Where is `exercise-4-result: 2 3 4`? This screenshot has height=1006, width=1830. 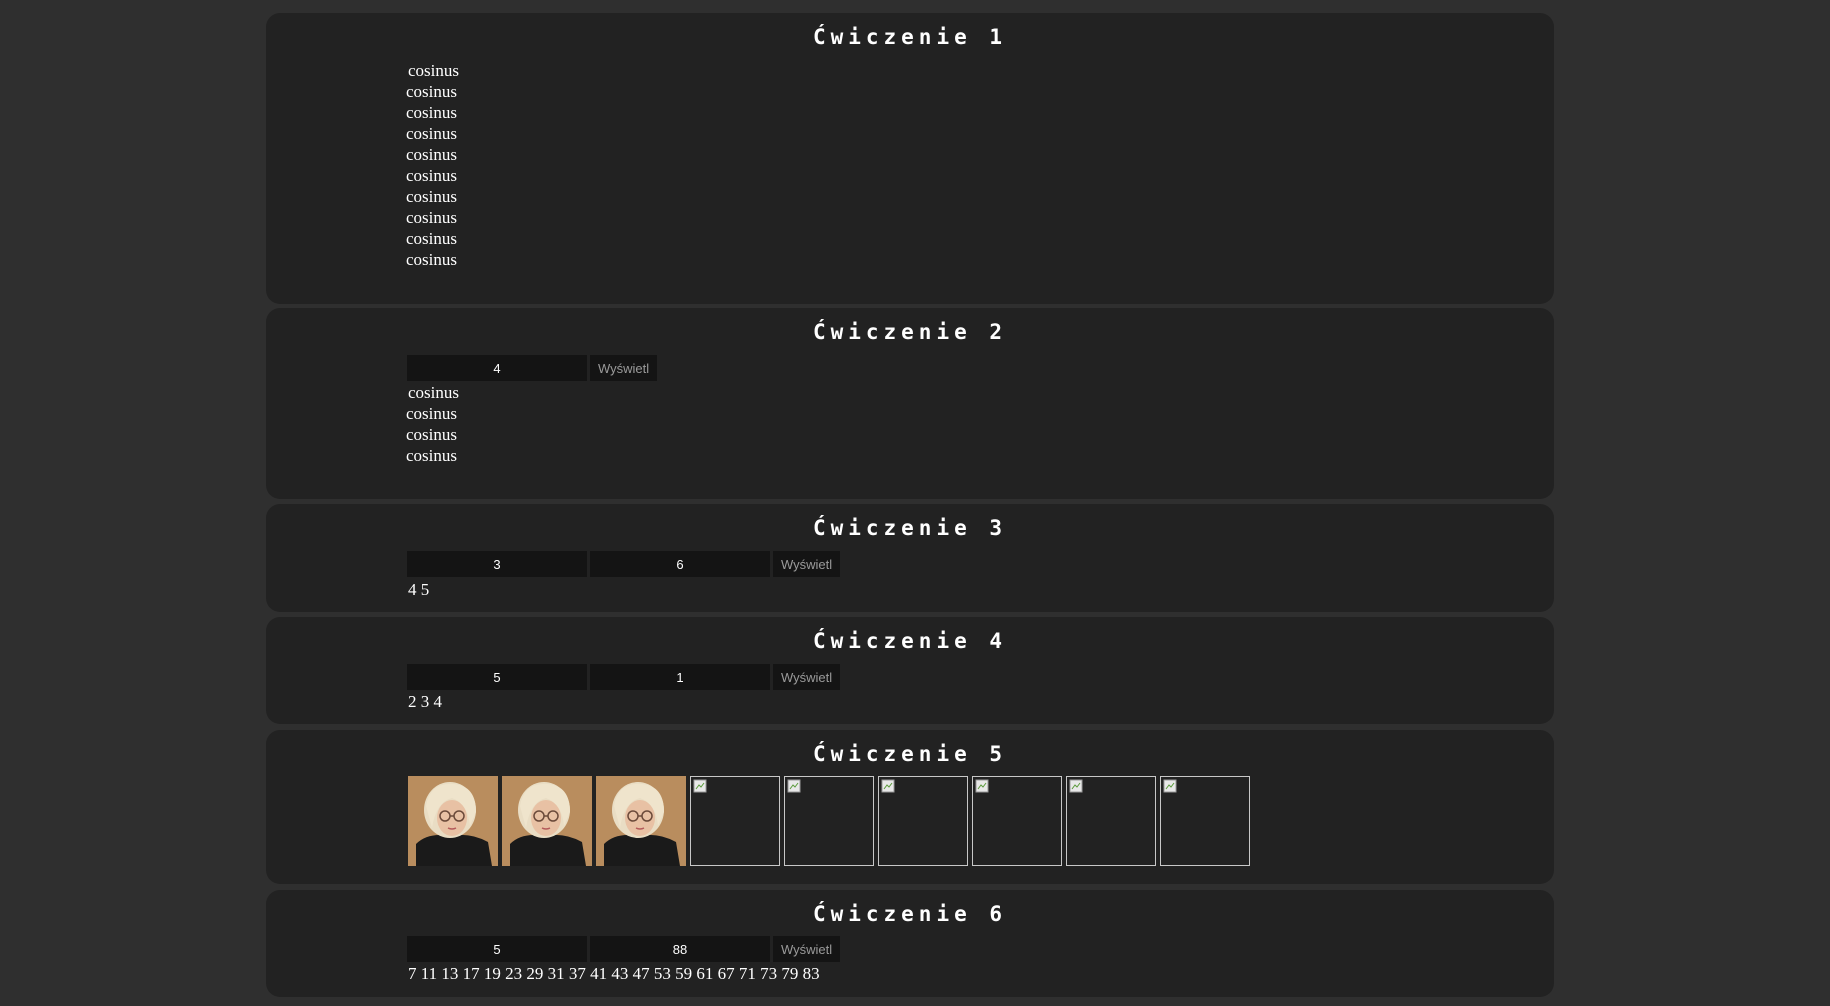 exercise-4-result: 2 3 4 is located at coordinates (425, 701).